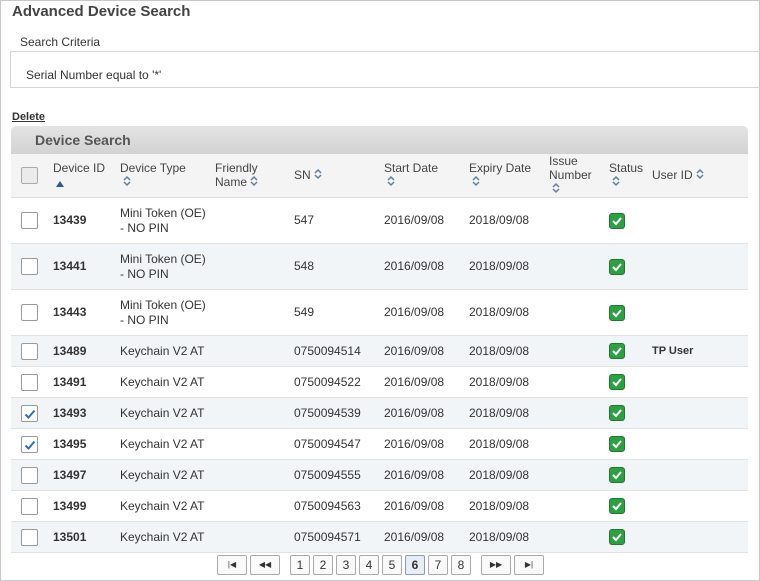  Describe the element at coordinates (82, 382) in the screenshot. I see `cell-device-id: 13491` at that location.